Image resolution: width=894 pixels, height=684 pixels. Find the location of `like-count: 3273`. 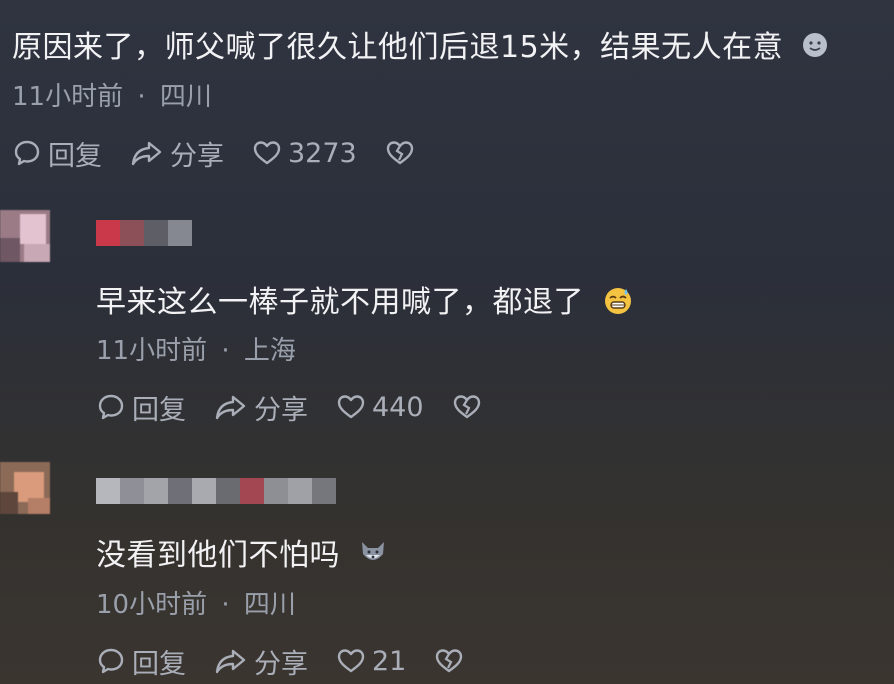

like-count: 3273 is located at coordinates (322, 153).